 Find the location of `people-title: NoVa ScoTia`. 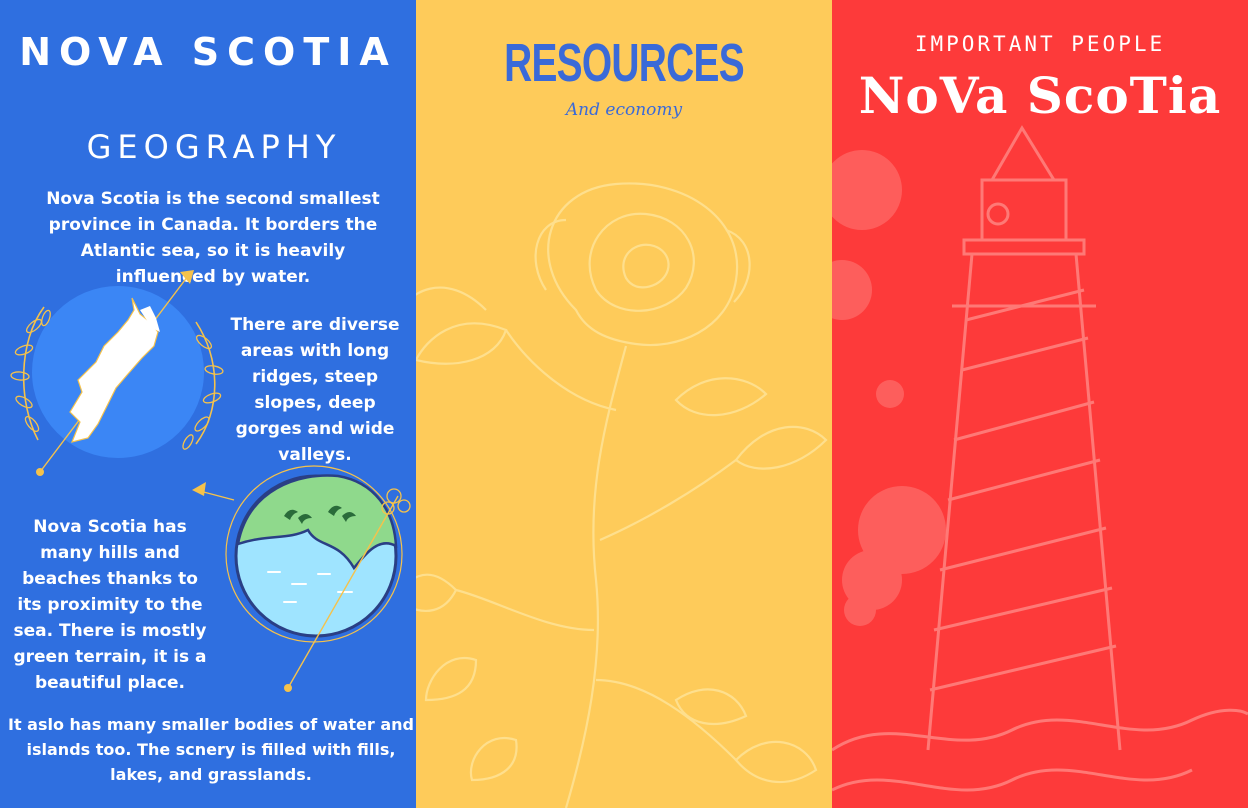

people-title: NoVa ScoTia is located at coordinates (1040, 95).